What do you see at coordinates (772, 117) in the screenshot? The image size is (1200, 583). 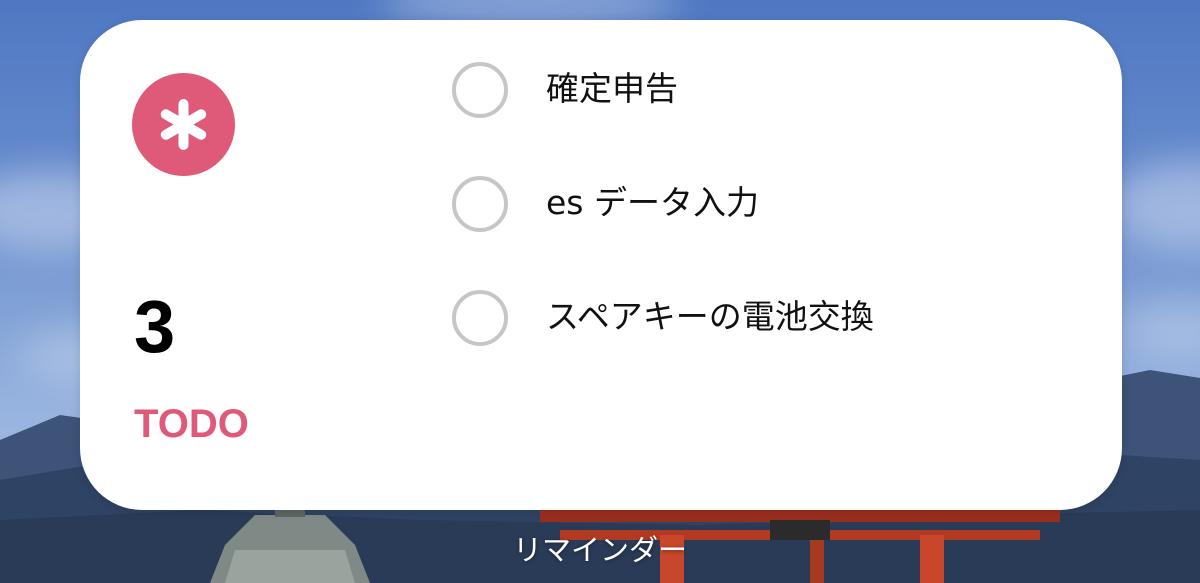 I see `task-item: 確定申告` at bounding box center [772, 117].